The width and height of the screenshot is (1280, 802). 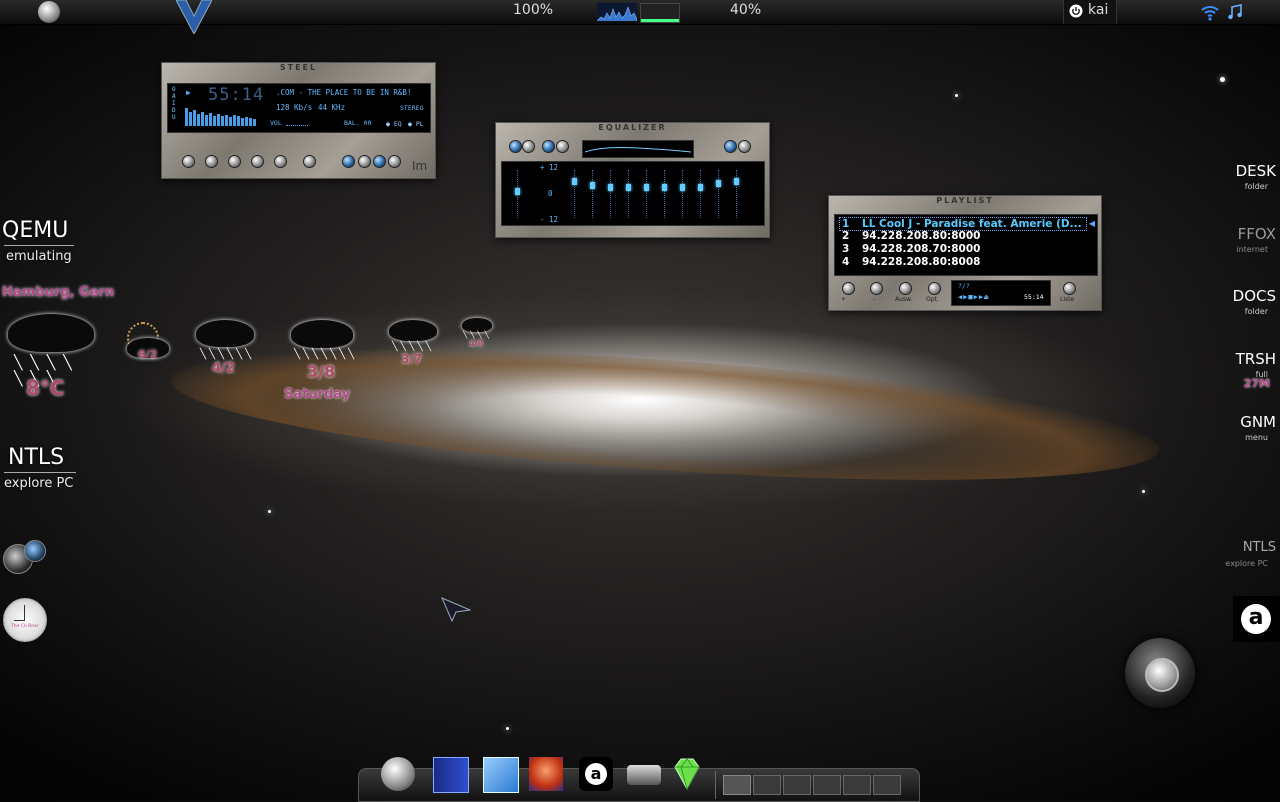 What do you see at coordinates (1259, 547) in the screenshot?
I see `ntls-right-launcher-title: NTLS` at bounding box center [1259, 547].